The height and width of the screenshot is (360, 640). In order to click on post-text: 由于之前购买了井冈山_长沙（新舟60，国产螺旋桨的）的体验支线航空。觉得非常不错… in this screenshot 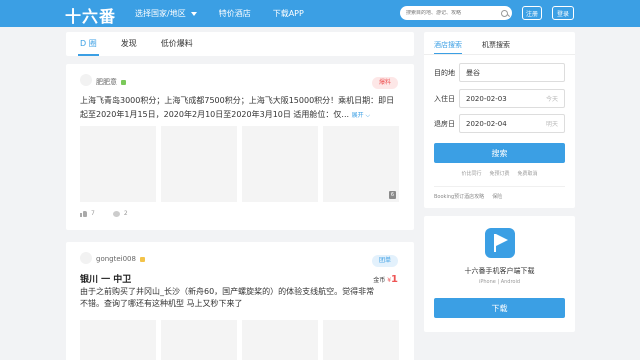, I will do `click(230, 298)`.